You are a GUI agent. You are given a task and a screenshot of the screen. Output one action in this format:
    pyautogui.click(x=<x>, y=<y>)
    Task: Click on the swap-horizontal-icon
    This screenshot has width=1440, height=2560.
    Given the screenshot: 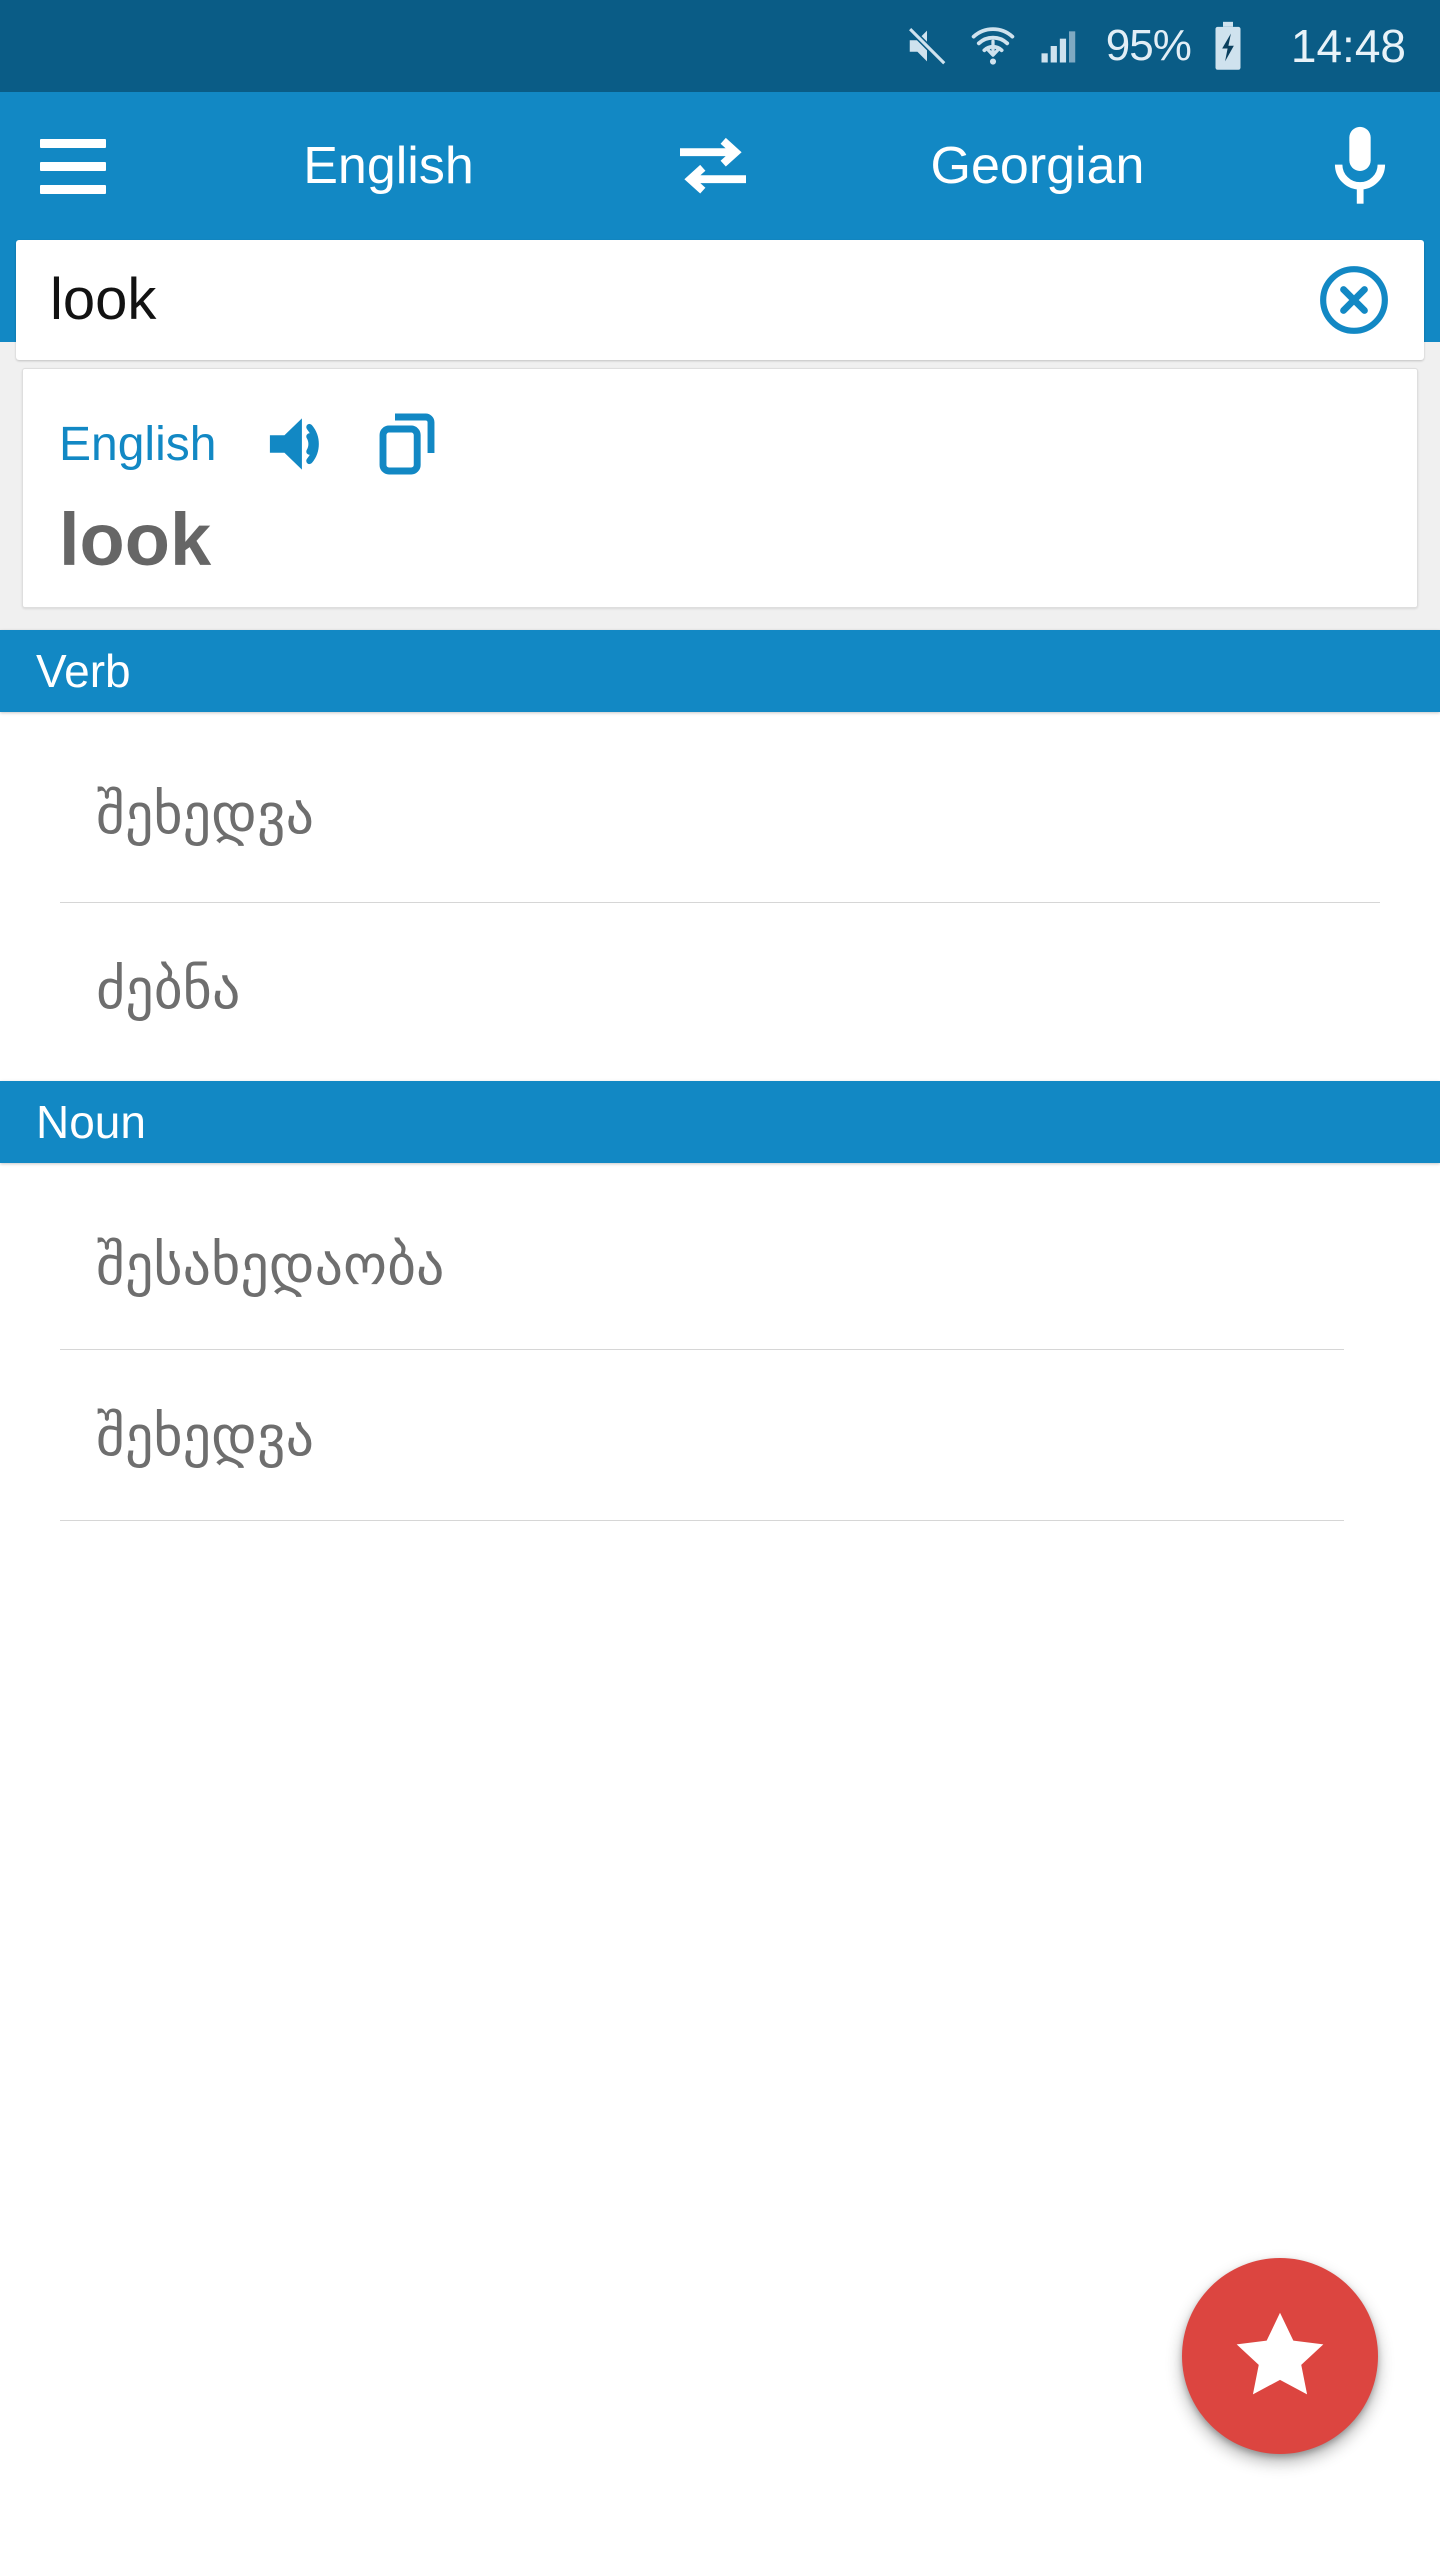 What is the action you would take?
    pyautogui.click(x=713, y=166)
    